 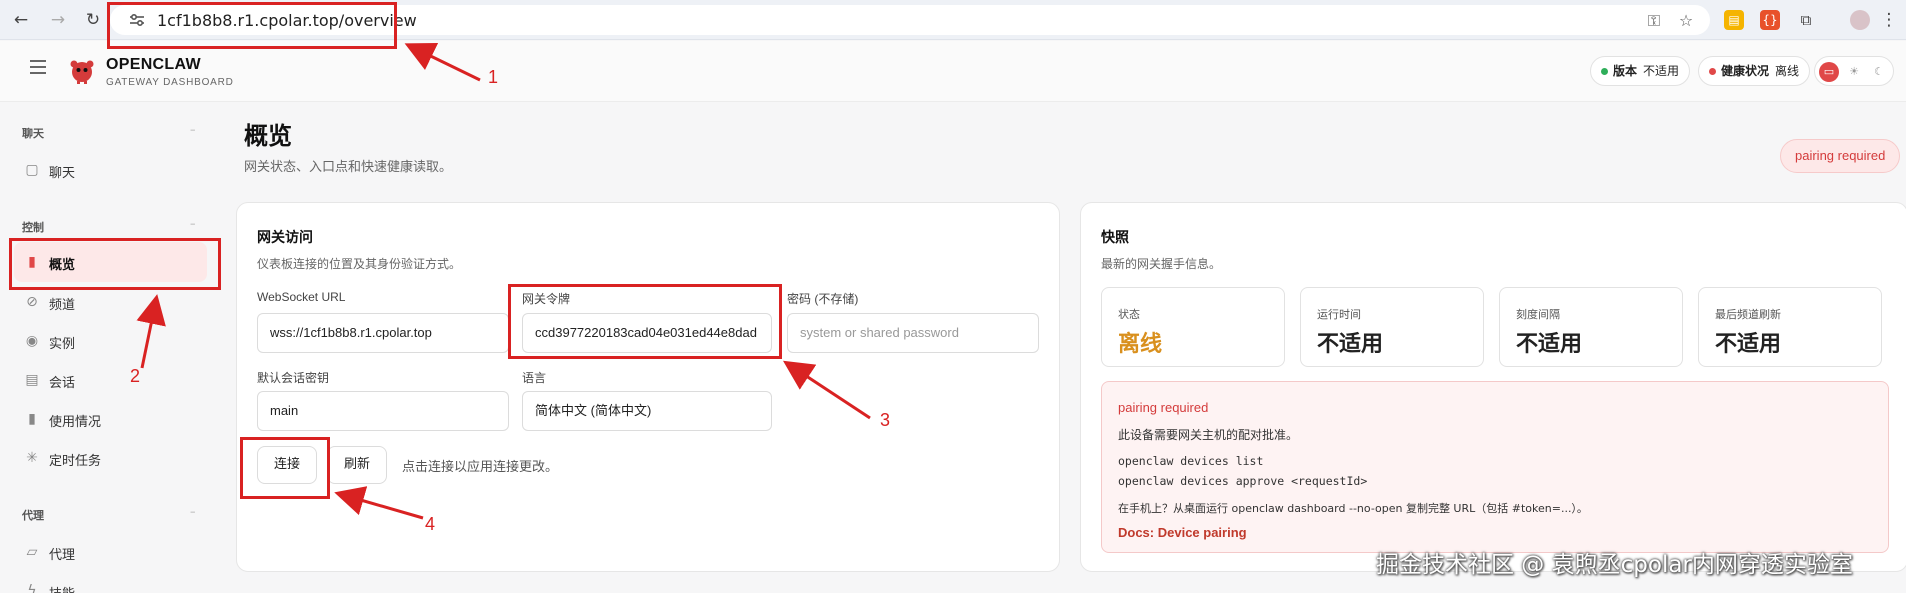 I want to click on openclaw-logo, so click(x=82, y=72).